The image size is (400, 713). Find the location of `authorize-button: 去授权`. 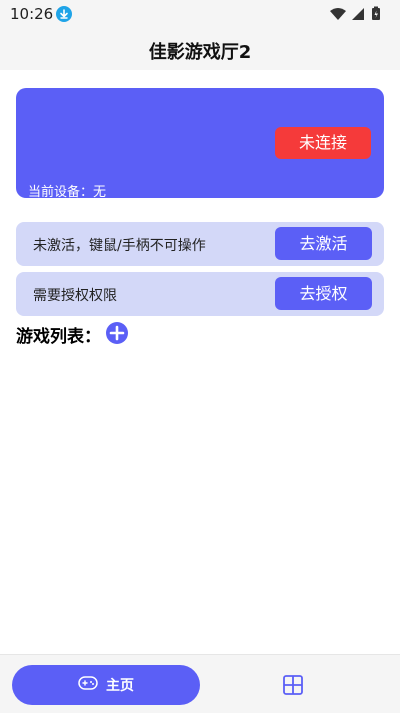

authorize-button: 去授权 is located at coordinates (323, 293).